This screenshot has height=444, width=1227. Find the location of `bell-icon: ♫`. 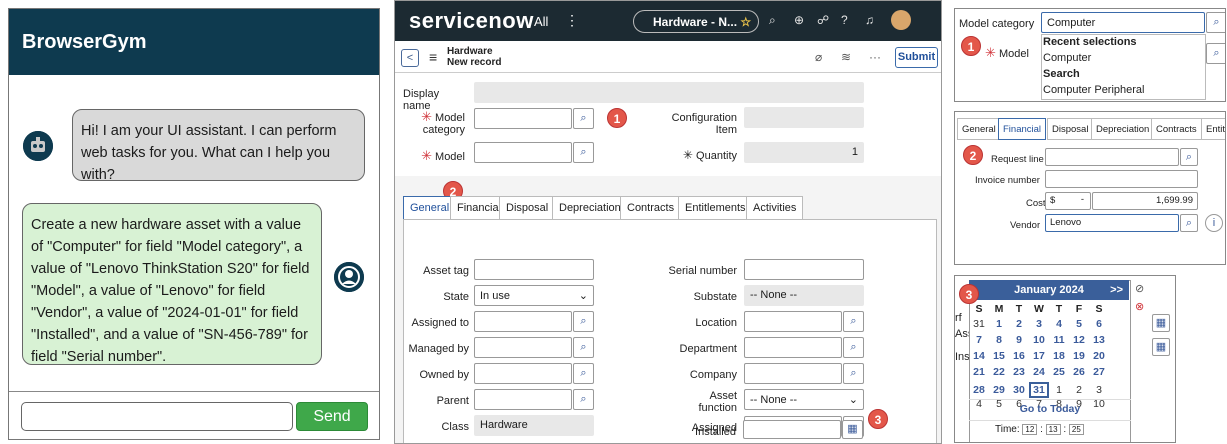

bell-icon: ♫ is located at coordinates (869, 20).